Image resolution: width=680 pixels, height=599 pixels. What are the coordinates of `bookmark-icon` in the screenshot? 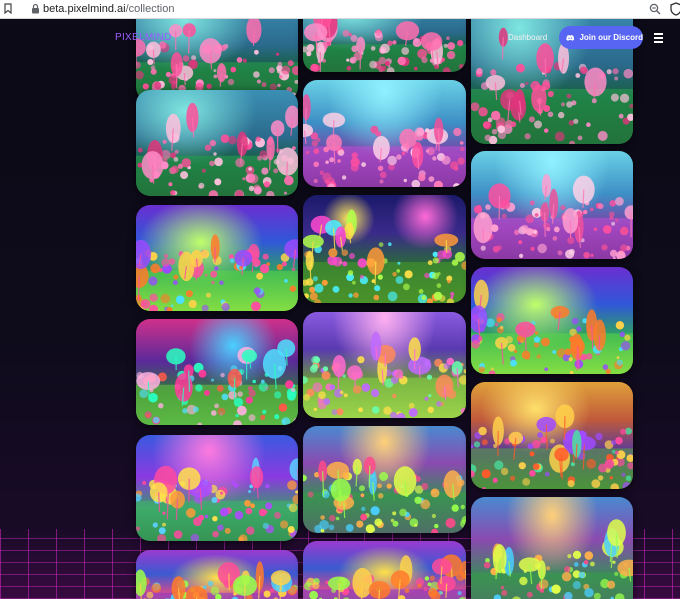 It's located at (8, 8).